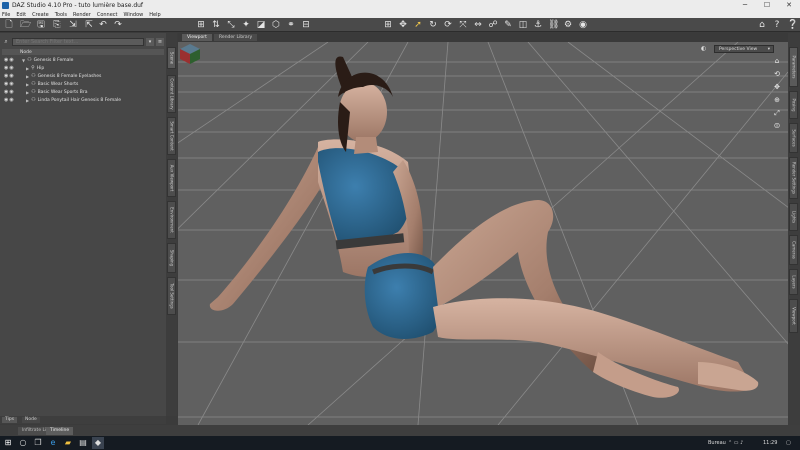 This screenshot has width=800, height=450. What do you see at coordinates (83, 60) in the screenshot?
I see `tree-node: ◉◉ ▼ ⚇ Genesis 8 Female` at bounding box center [83, 60].